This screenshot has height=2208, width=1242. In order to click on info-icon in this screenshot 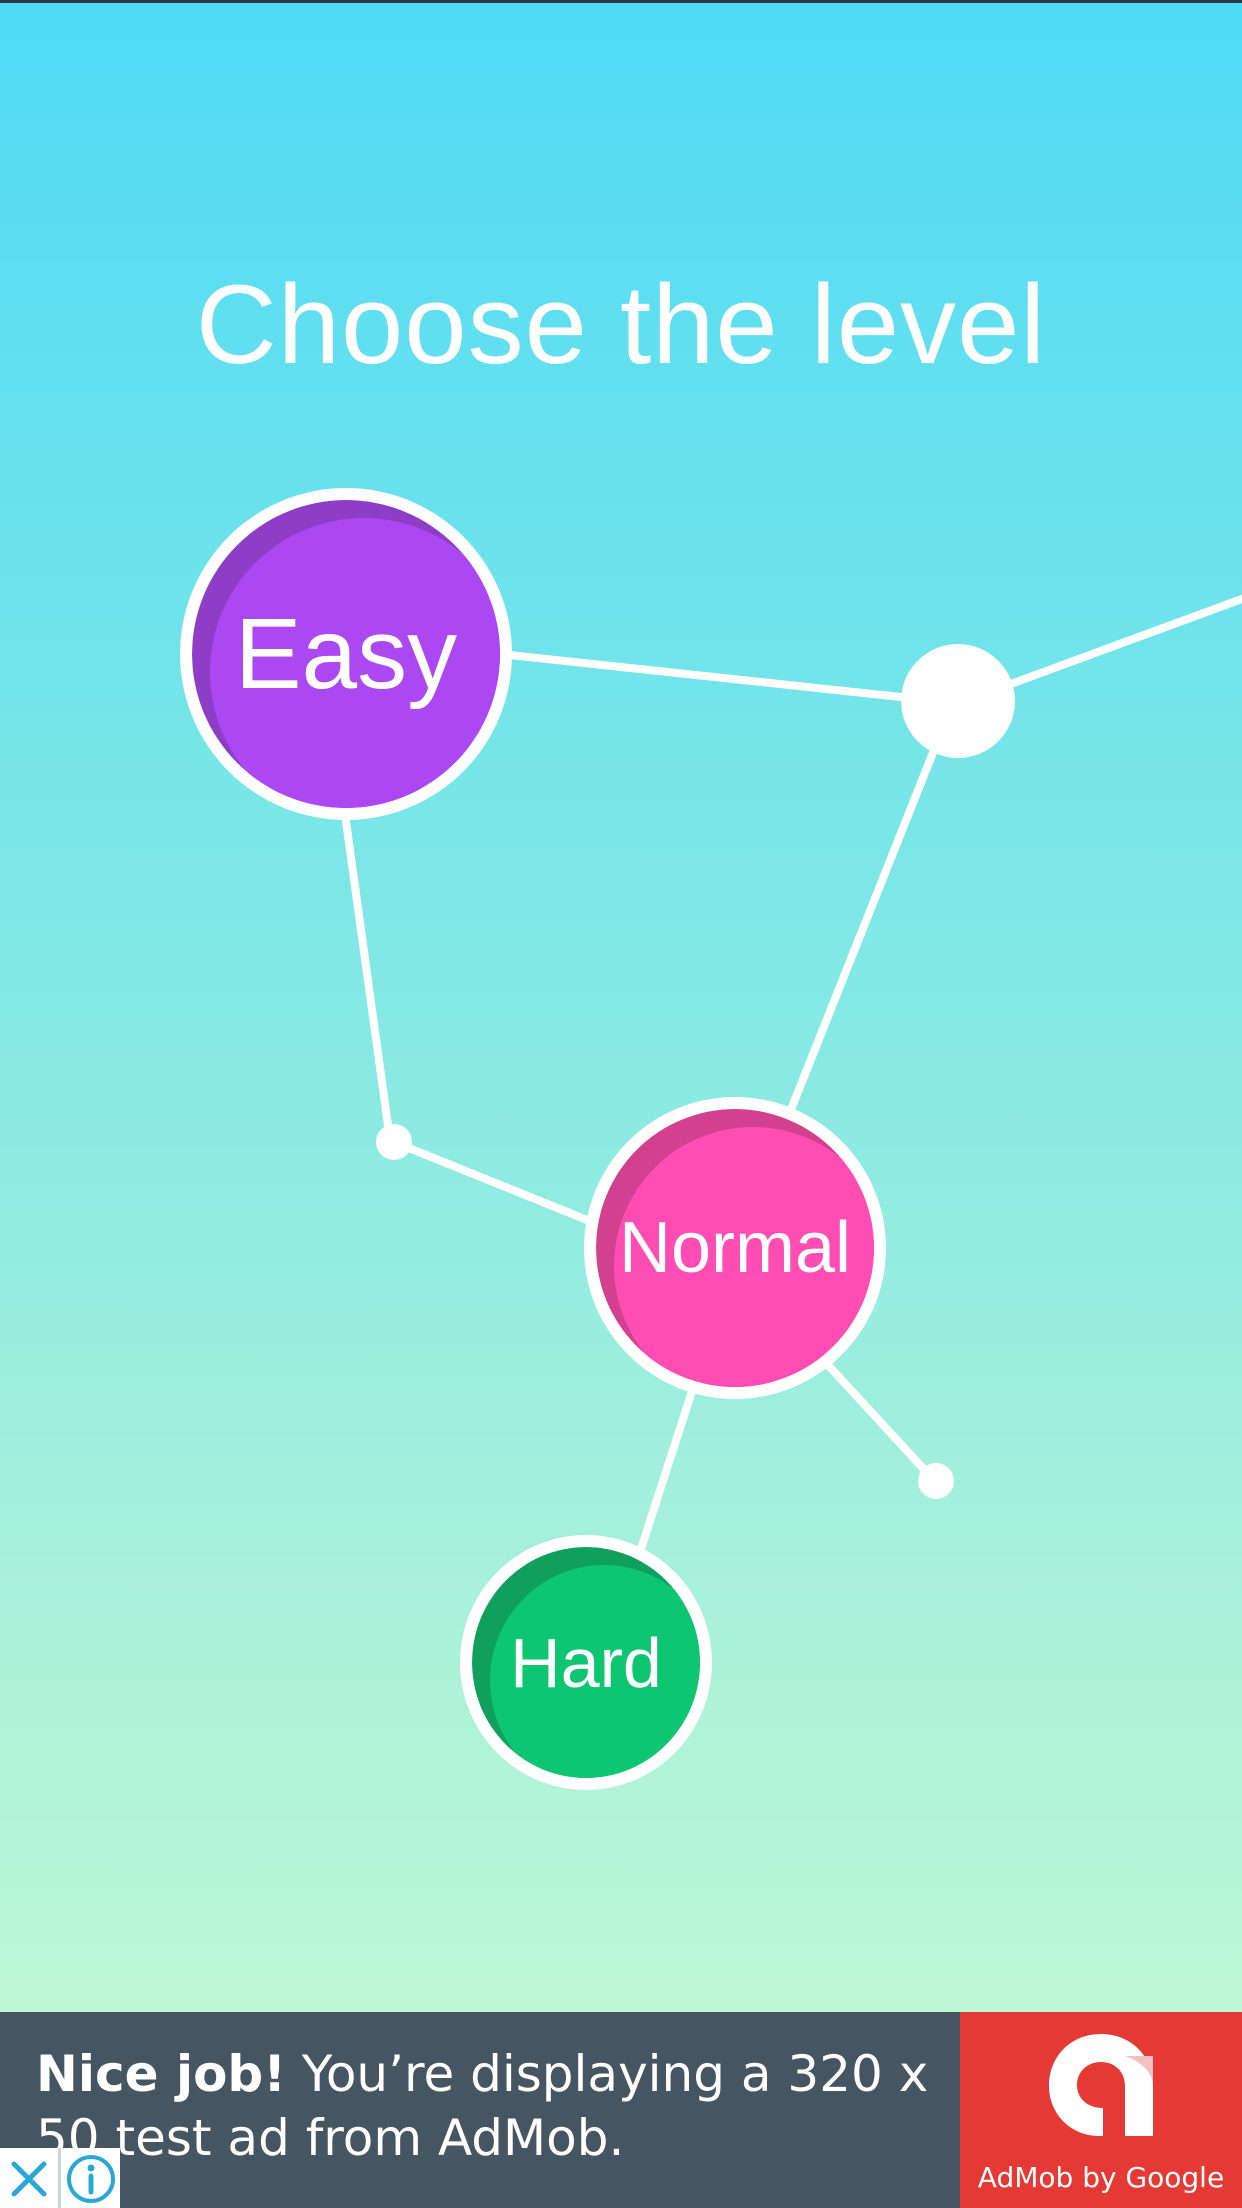, I will do `click(91, 2179)`.